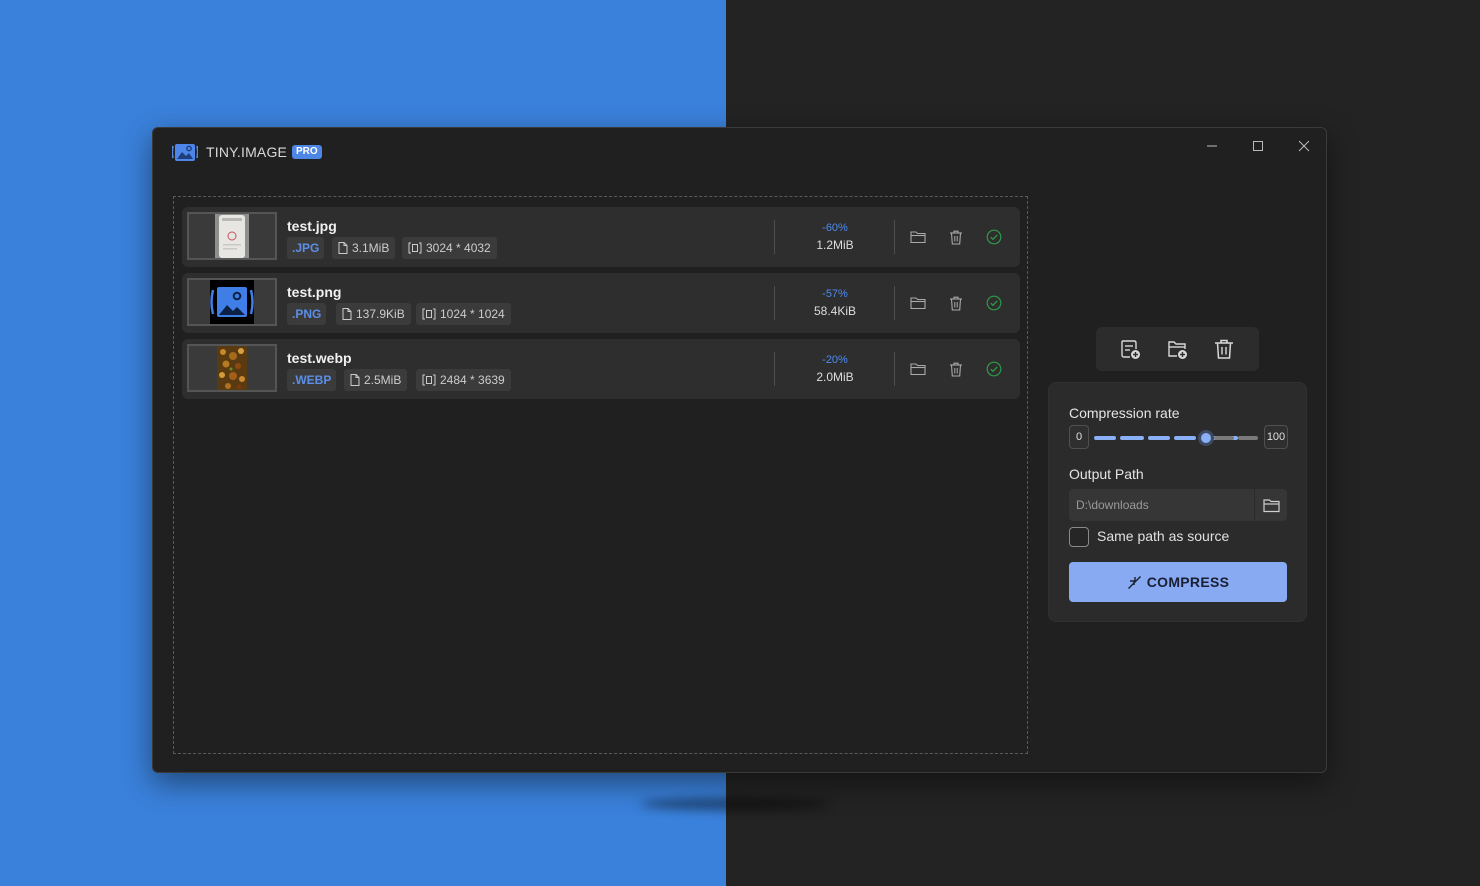 This screenshot has height=886, width=1480. I want to click on file-size: 137.9KiB, so click(380, 314).